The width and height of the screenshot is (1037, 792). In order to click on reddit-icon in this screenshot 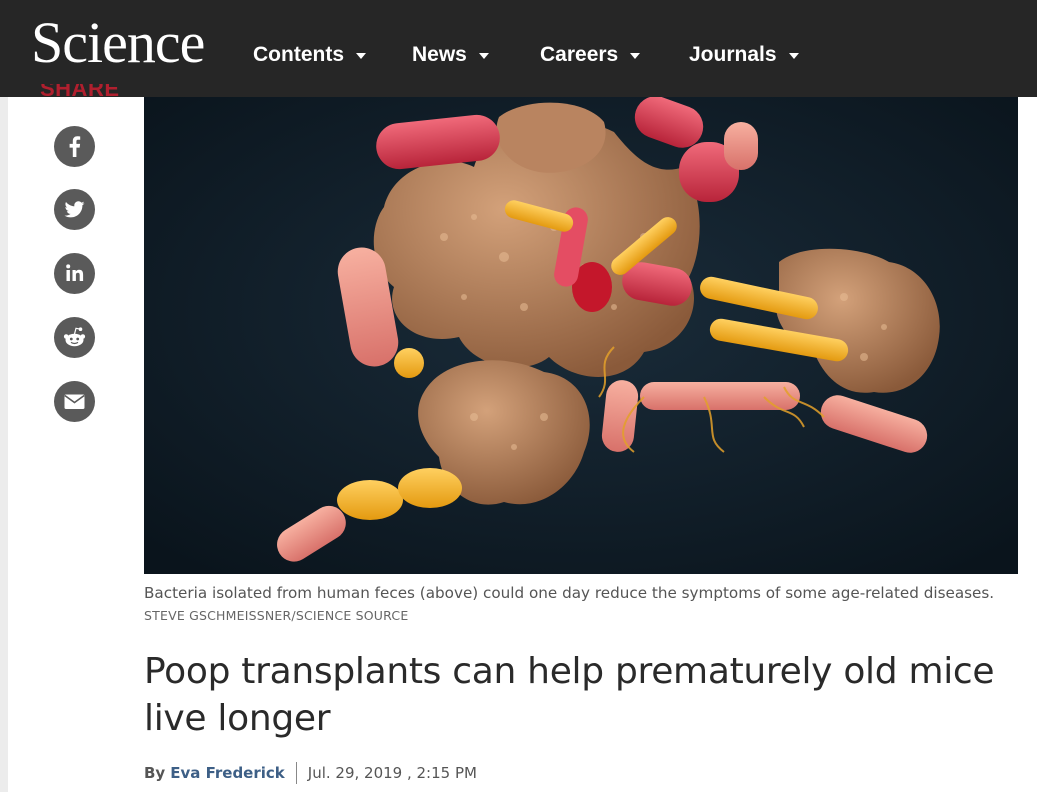, I will do `click(74, 337)`.